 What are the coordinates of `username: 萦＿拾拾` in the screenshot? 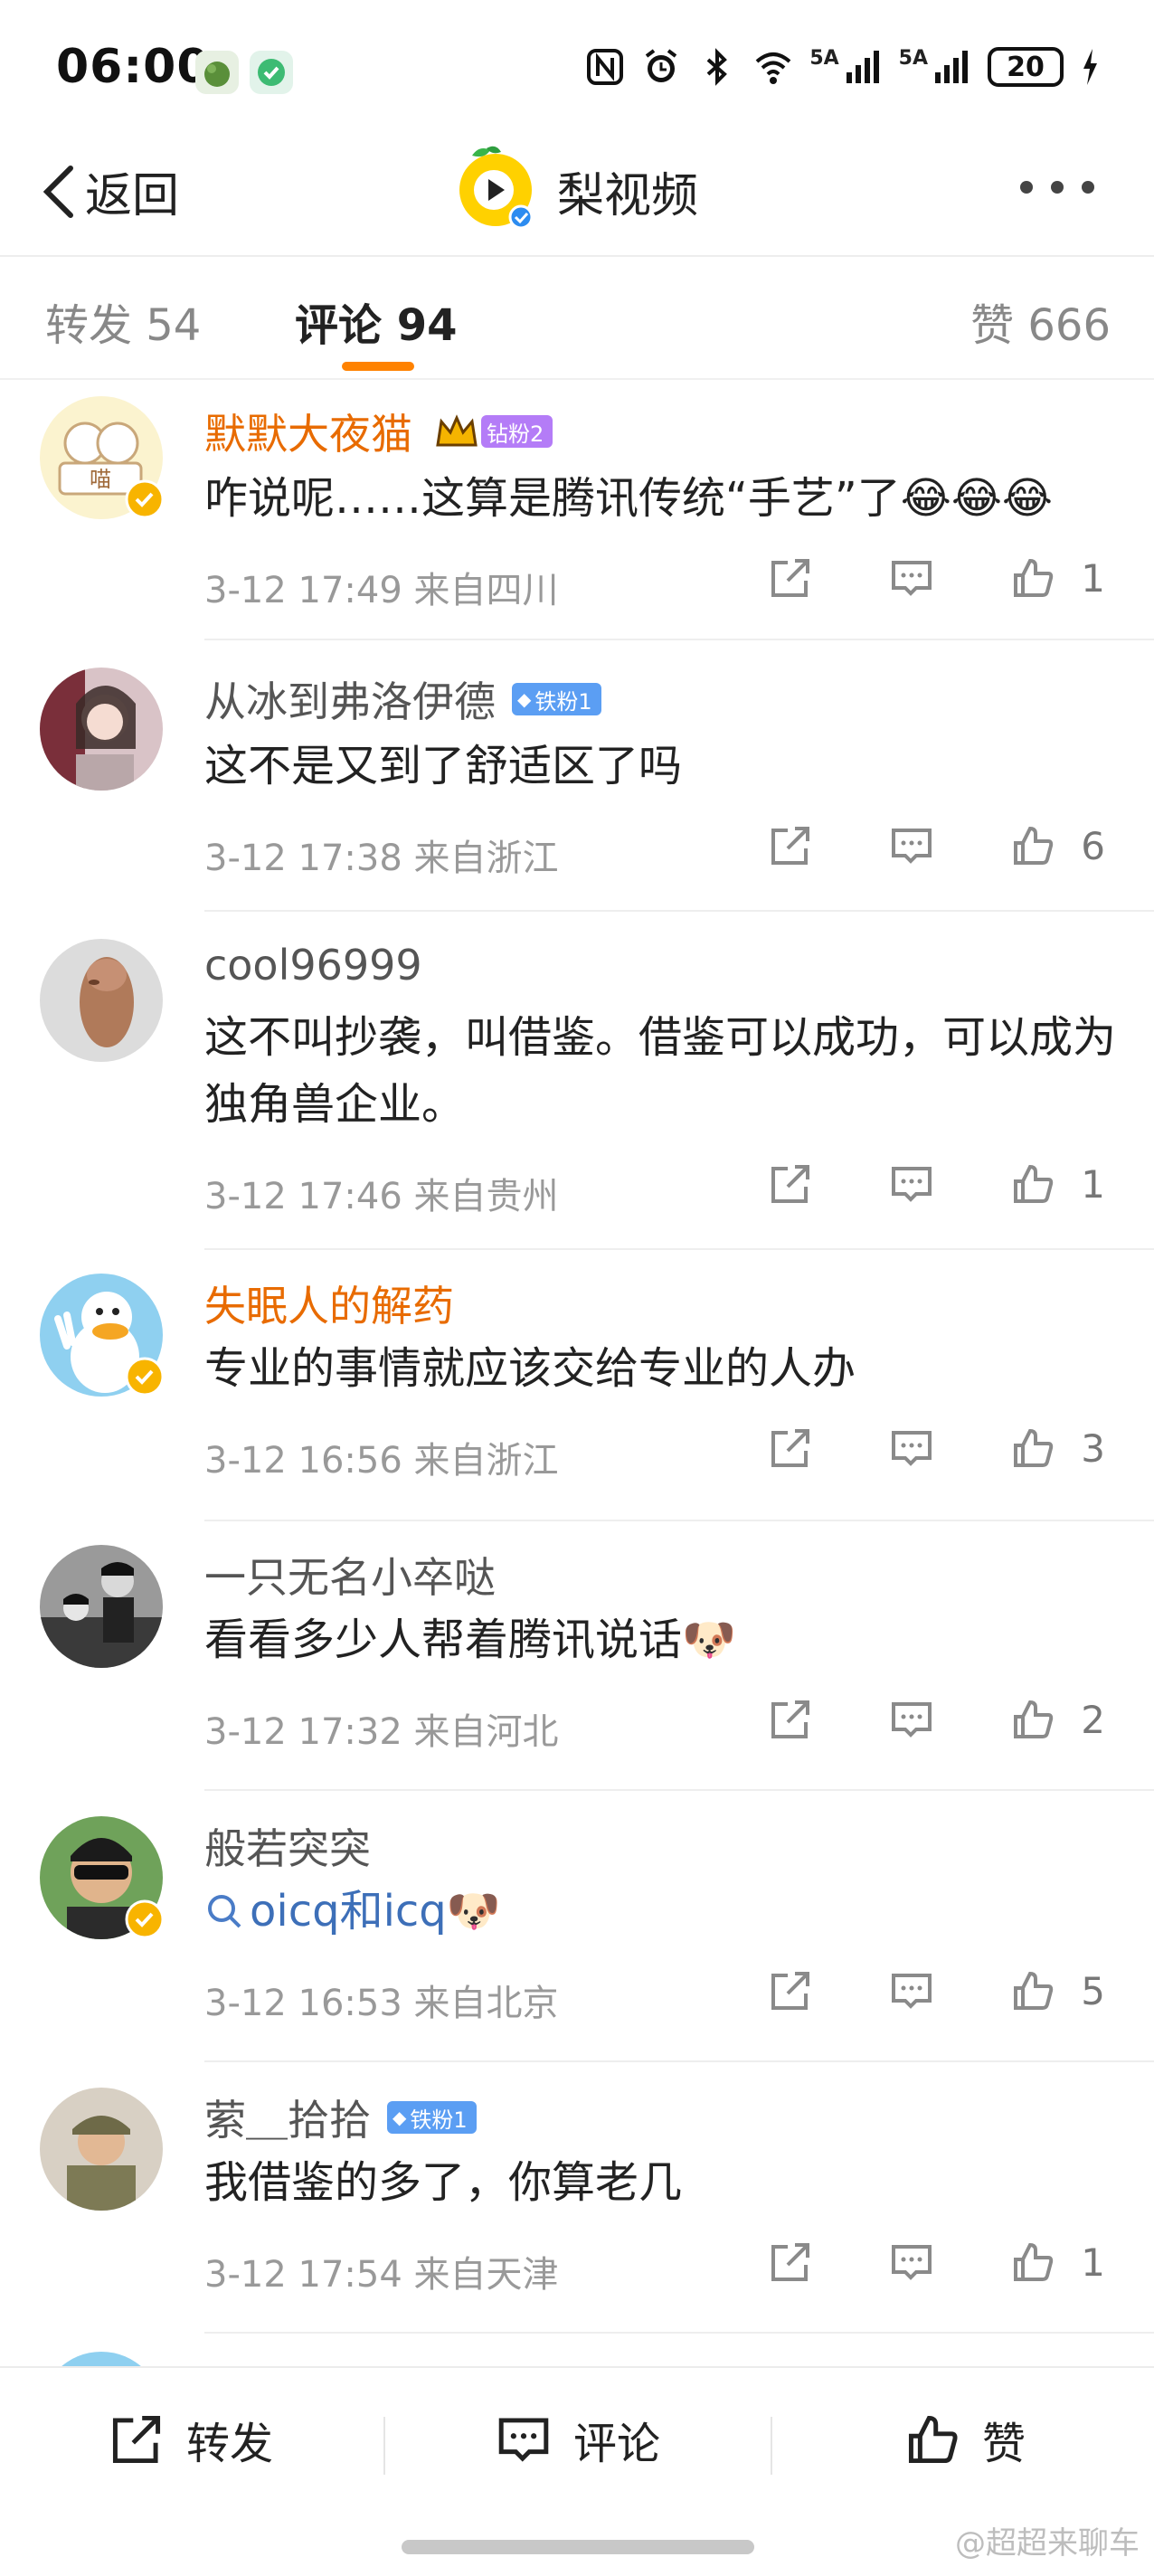 It's located at (287, 2121).